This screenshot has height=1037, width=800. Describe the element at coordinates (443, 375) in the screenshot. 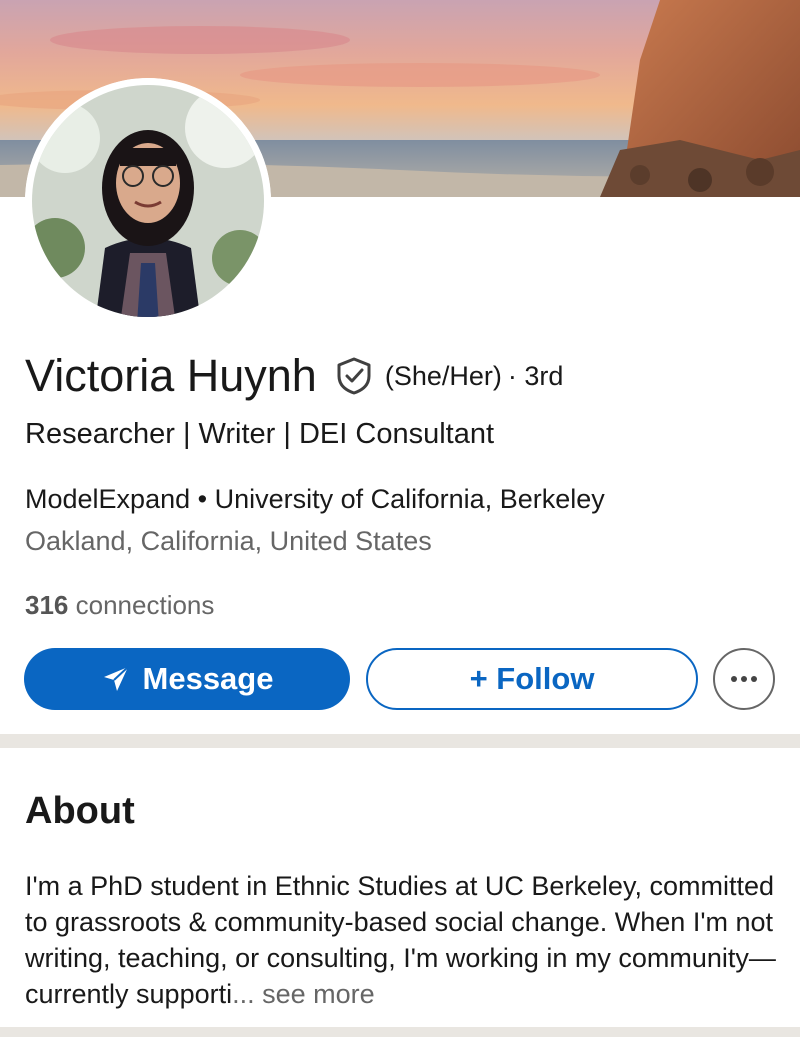

I see `pronouns: (She/Her)` at that location.